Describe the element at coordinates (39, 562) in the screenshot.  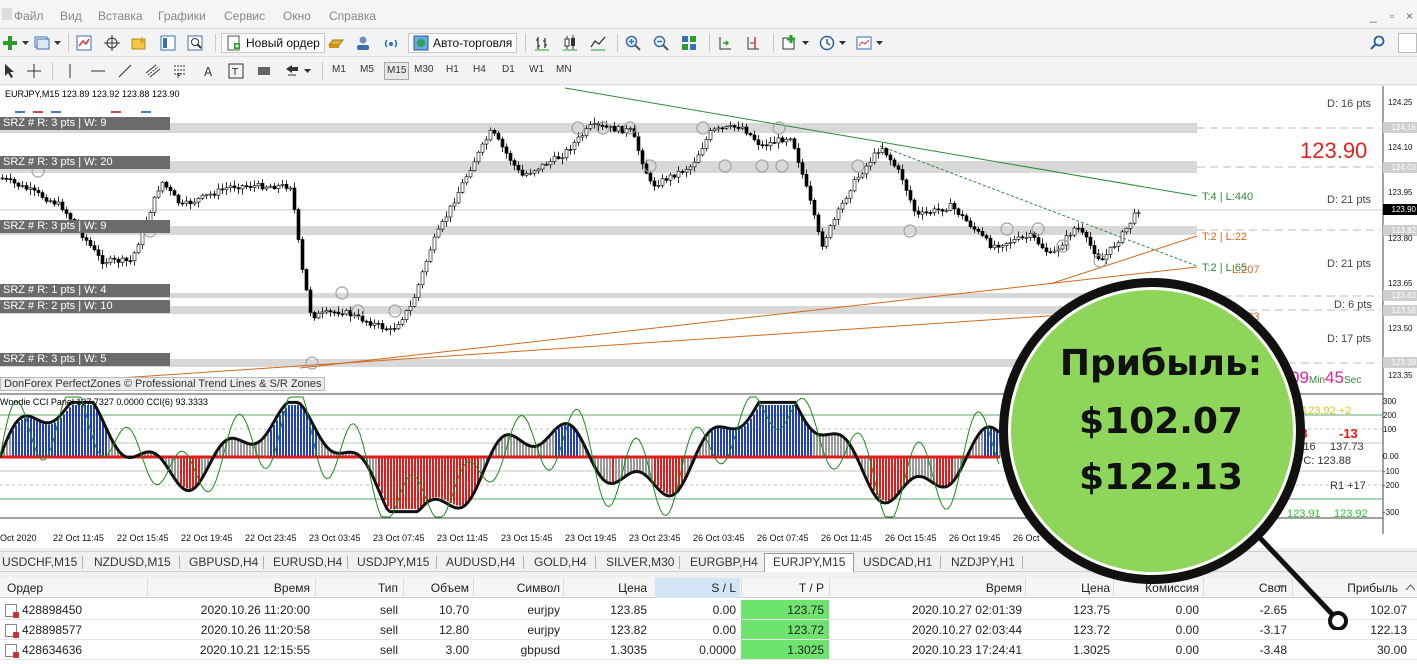
I see `chart-tab: USDCHF,M15` at that location.